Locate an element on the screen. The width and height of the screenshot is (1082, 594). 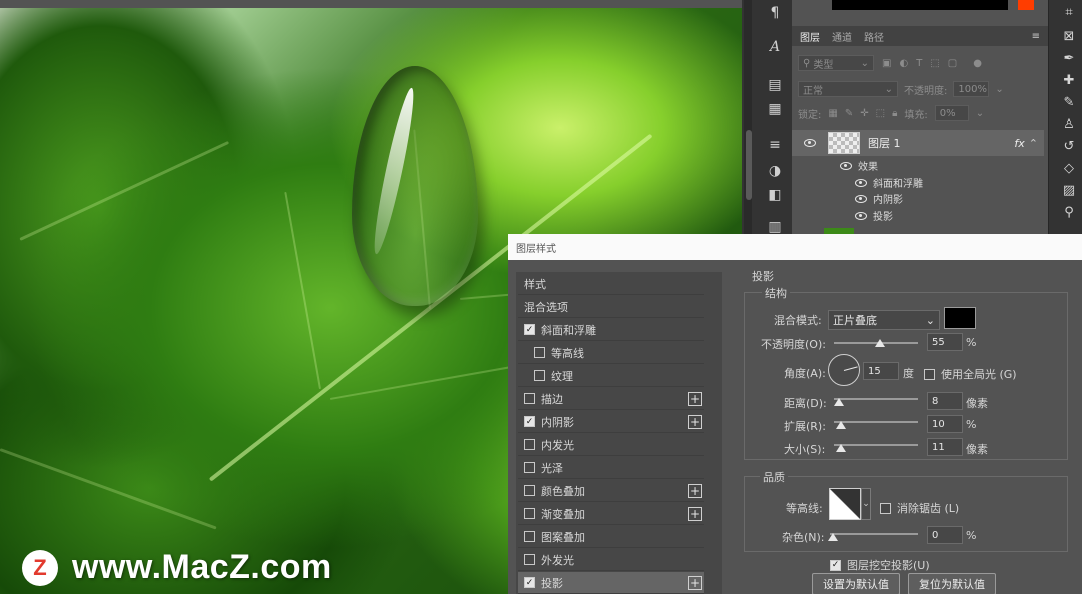
stamp-tool-icon: ♙ is located at coordinates (1069, 124).